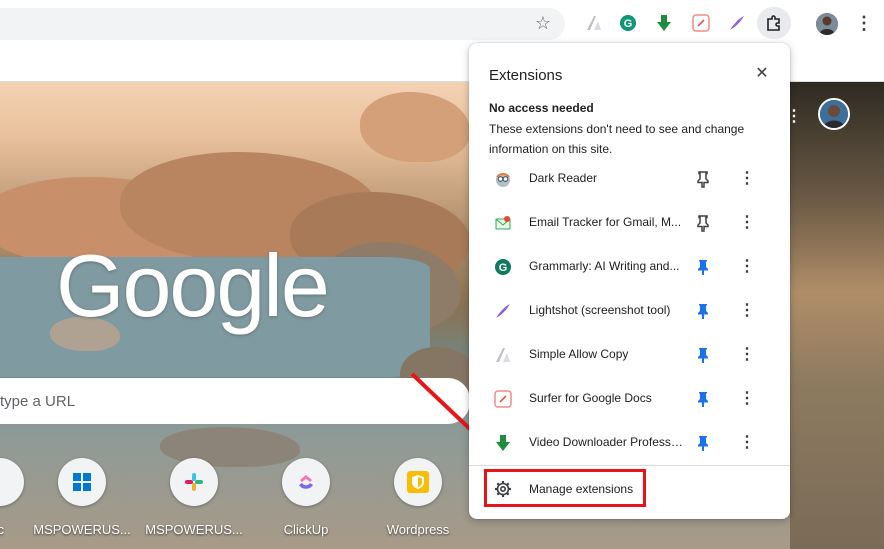 The image size is (884, 549). I want to click on extension-row-lightshot: Lightshot (screenshot tool) ⋮, so click(629, 311).